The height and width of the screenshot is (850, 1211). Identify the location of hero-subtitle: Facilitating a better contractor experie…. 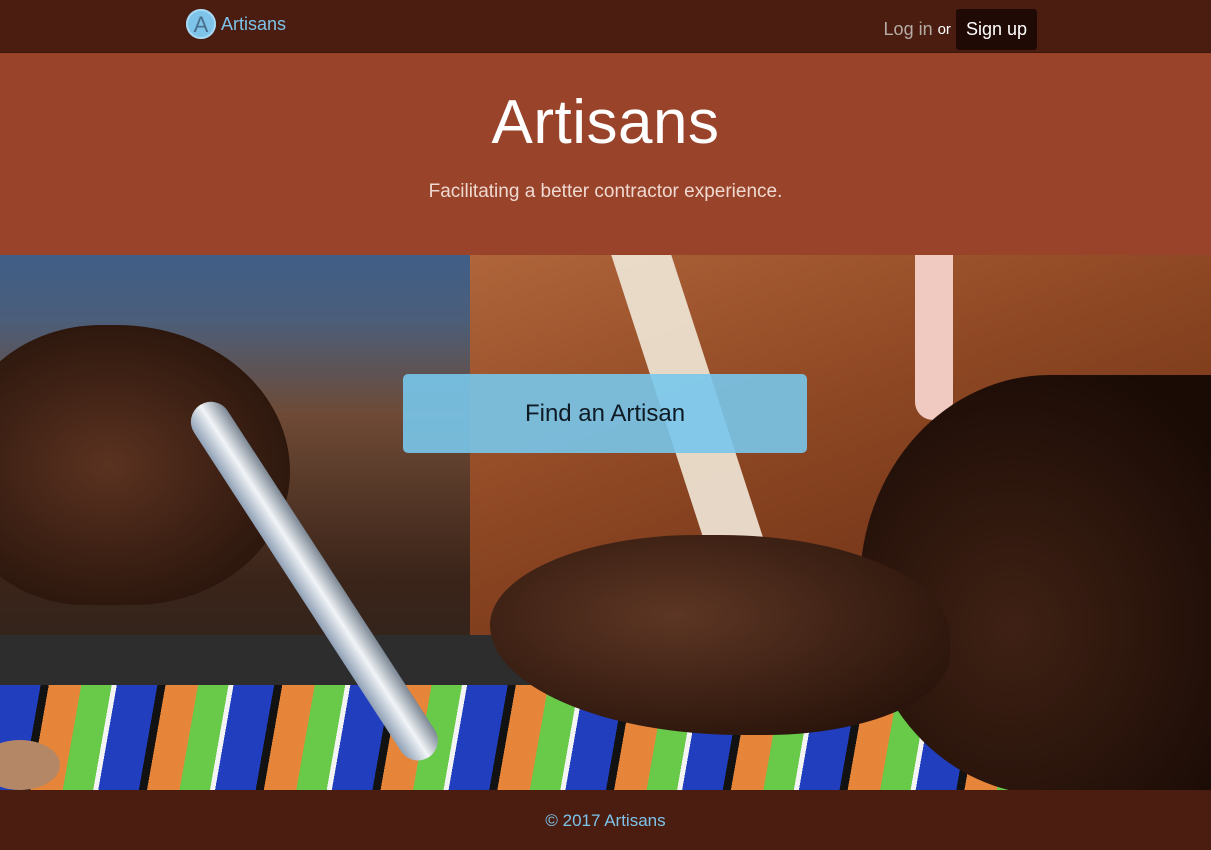
(605, 191).